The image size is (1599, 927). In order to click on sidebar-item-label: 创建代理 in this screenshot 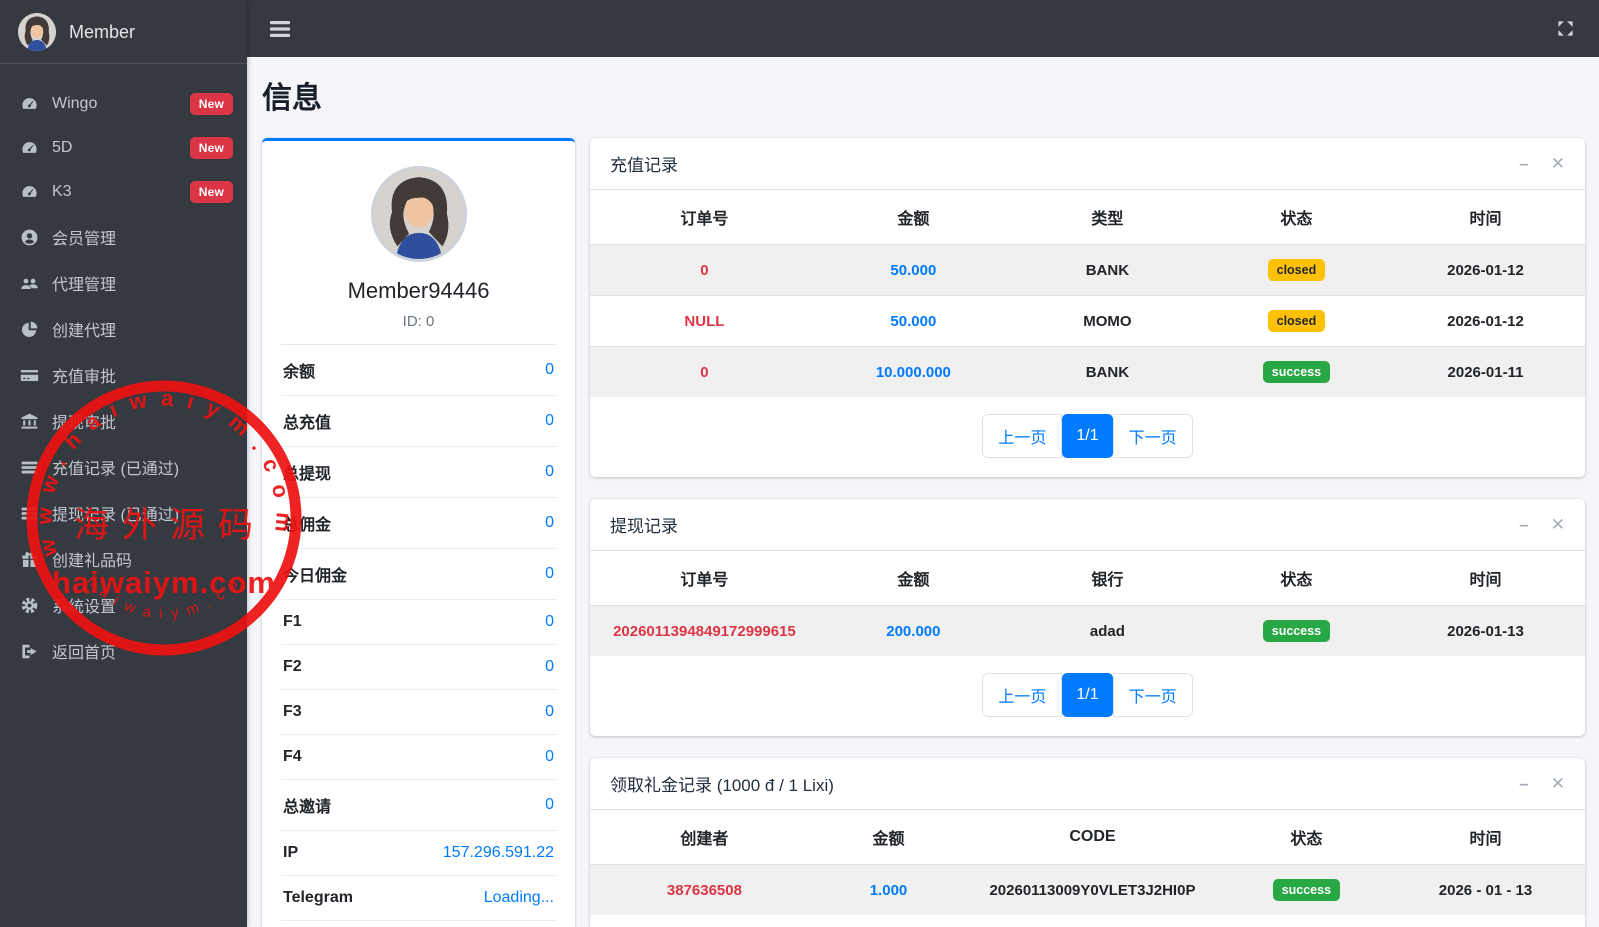, I will do `click(84, 331)`.